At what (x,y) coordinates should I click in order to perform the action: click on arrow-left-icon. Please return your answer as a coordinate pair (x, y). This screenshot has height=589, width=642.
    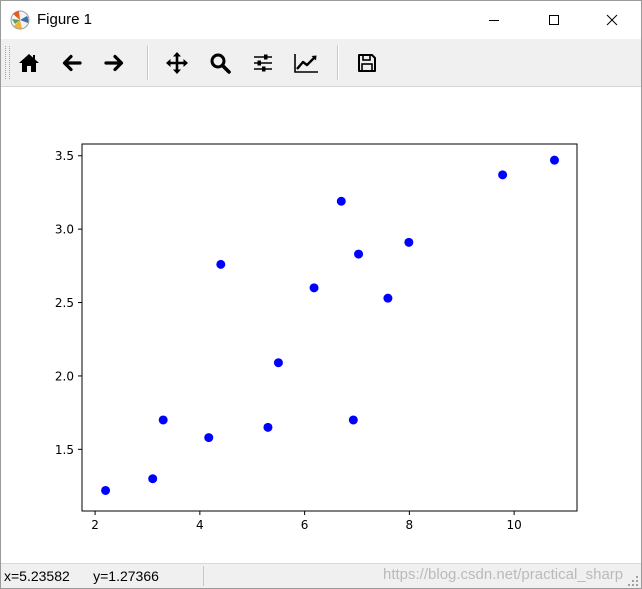
    Looking at the image, I should click on (72, 63).